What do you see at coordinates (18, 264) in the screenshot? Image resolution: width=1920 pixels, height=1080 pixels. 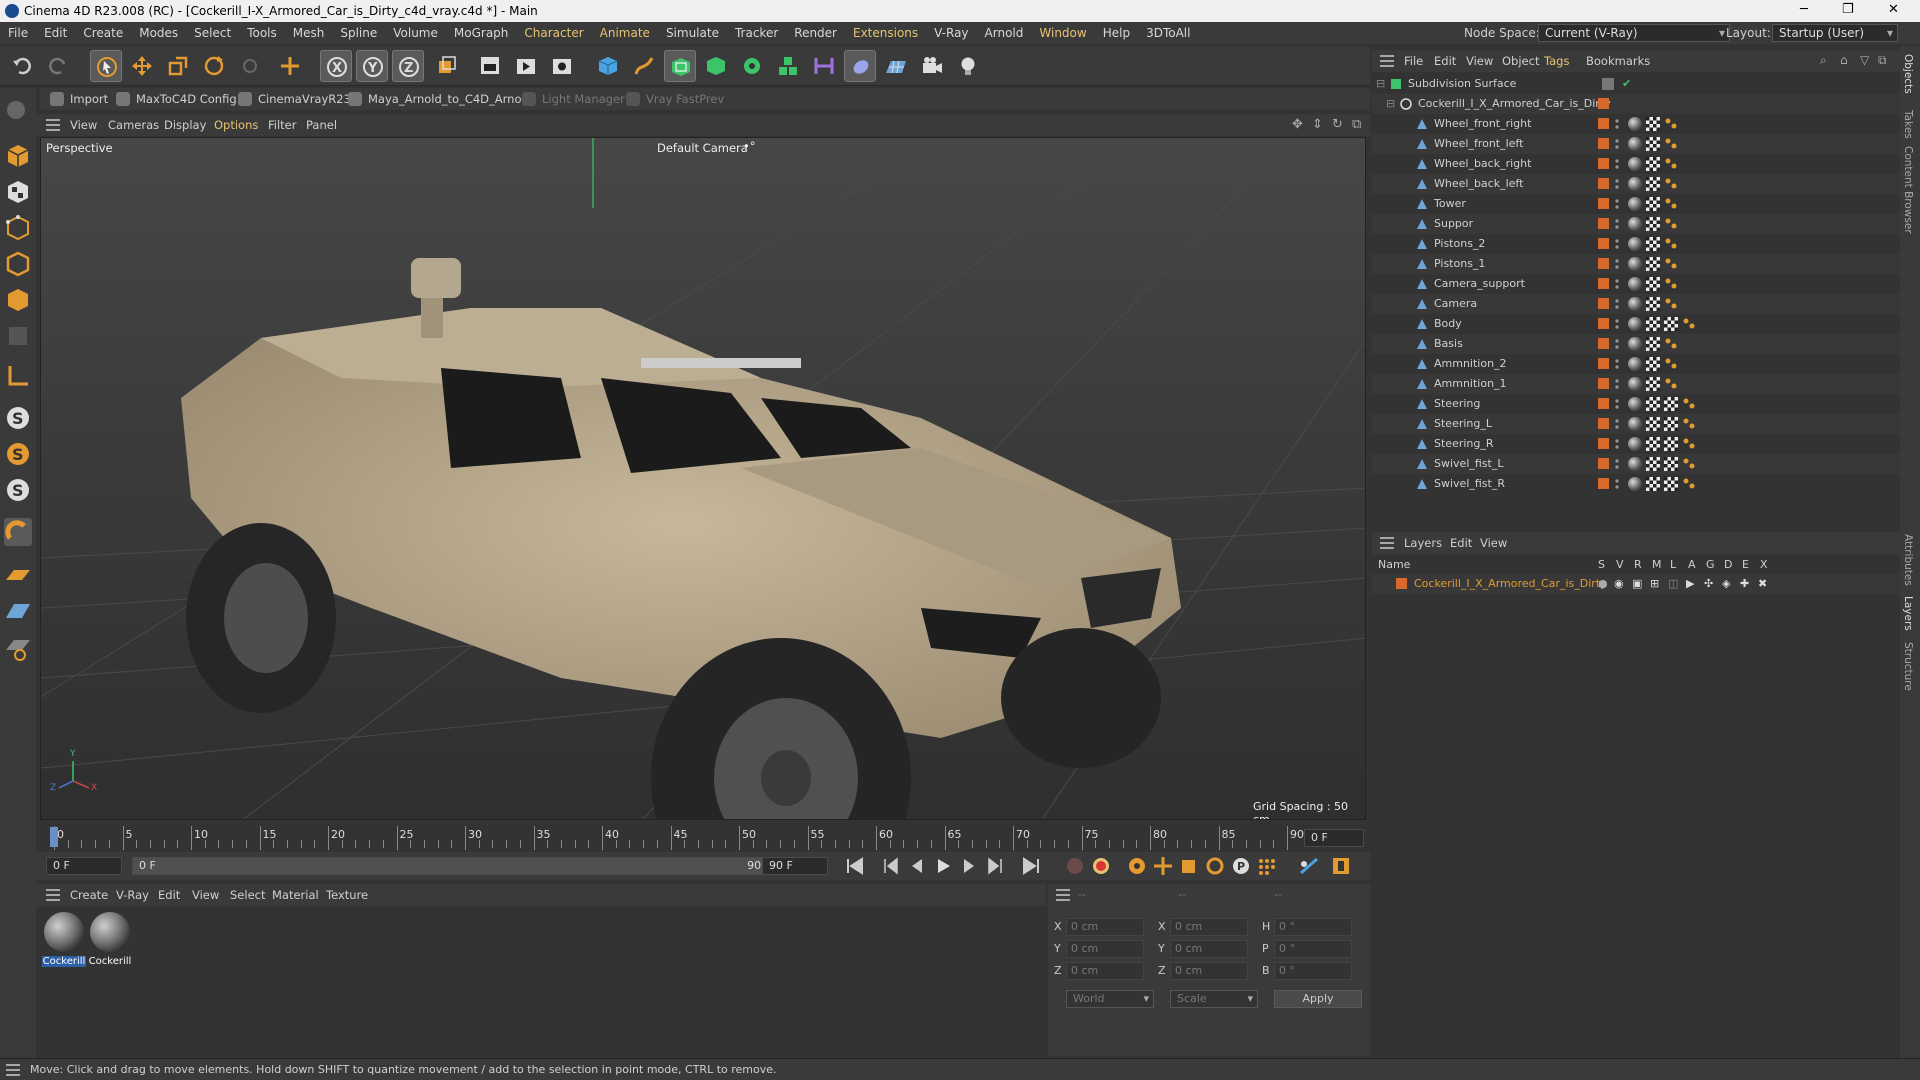 I see `edge-mode-button` at bounding box center [18, 264].